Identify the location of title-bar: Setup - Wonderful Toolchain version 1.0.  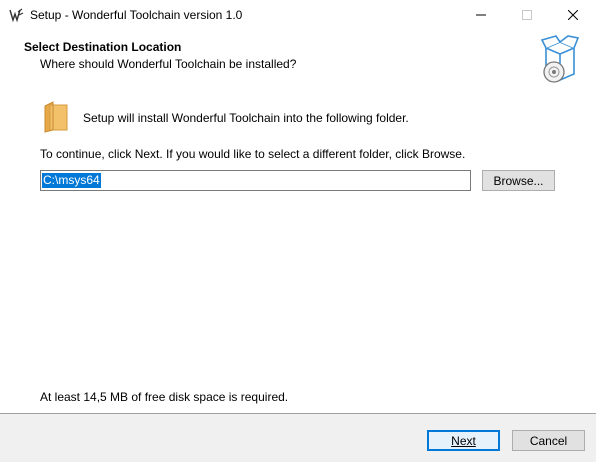
(298, 15).